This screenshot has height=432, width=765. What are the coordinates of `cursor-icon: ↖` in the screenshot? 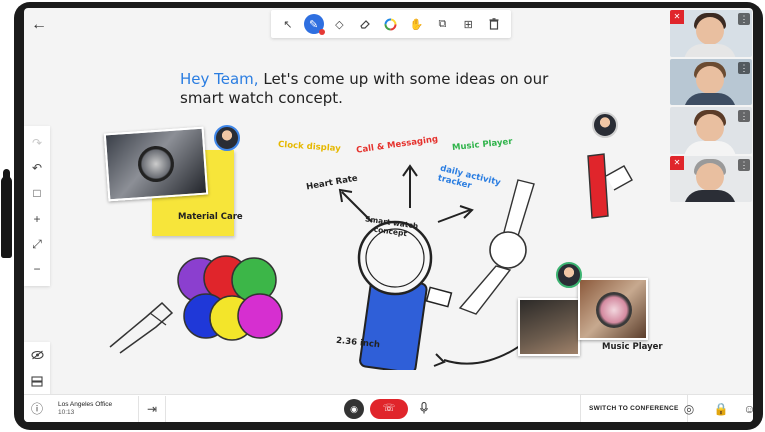 It's located at (288, 24).